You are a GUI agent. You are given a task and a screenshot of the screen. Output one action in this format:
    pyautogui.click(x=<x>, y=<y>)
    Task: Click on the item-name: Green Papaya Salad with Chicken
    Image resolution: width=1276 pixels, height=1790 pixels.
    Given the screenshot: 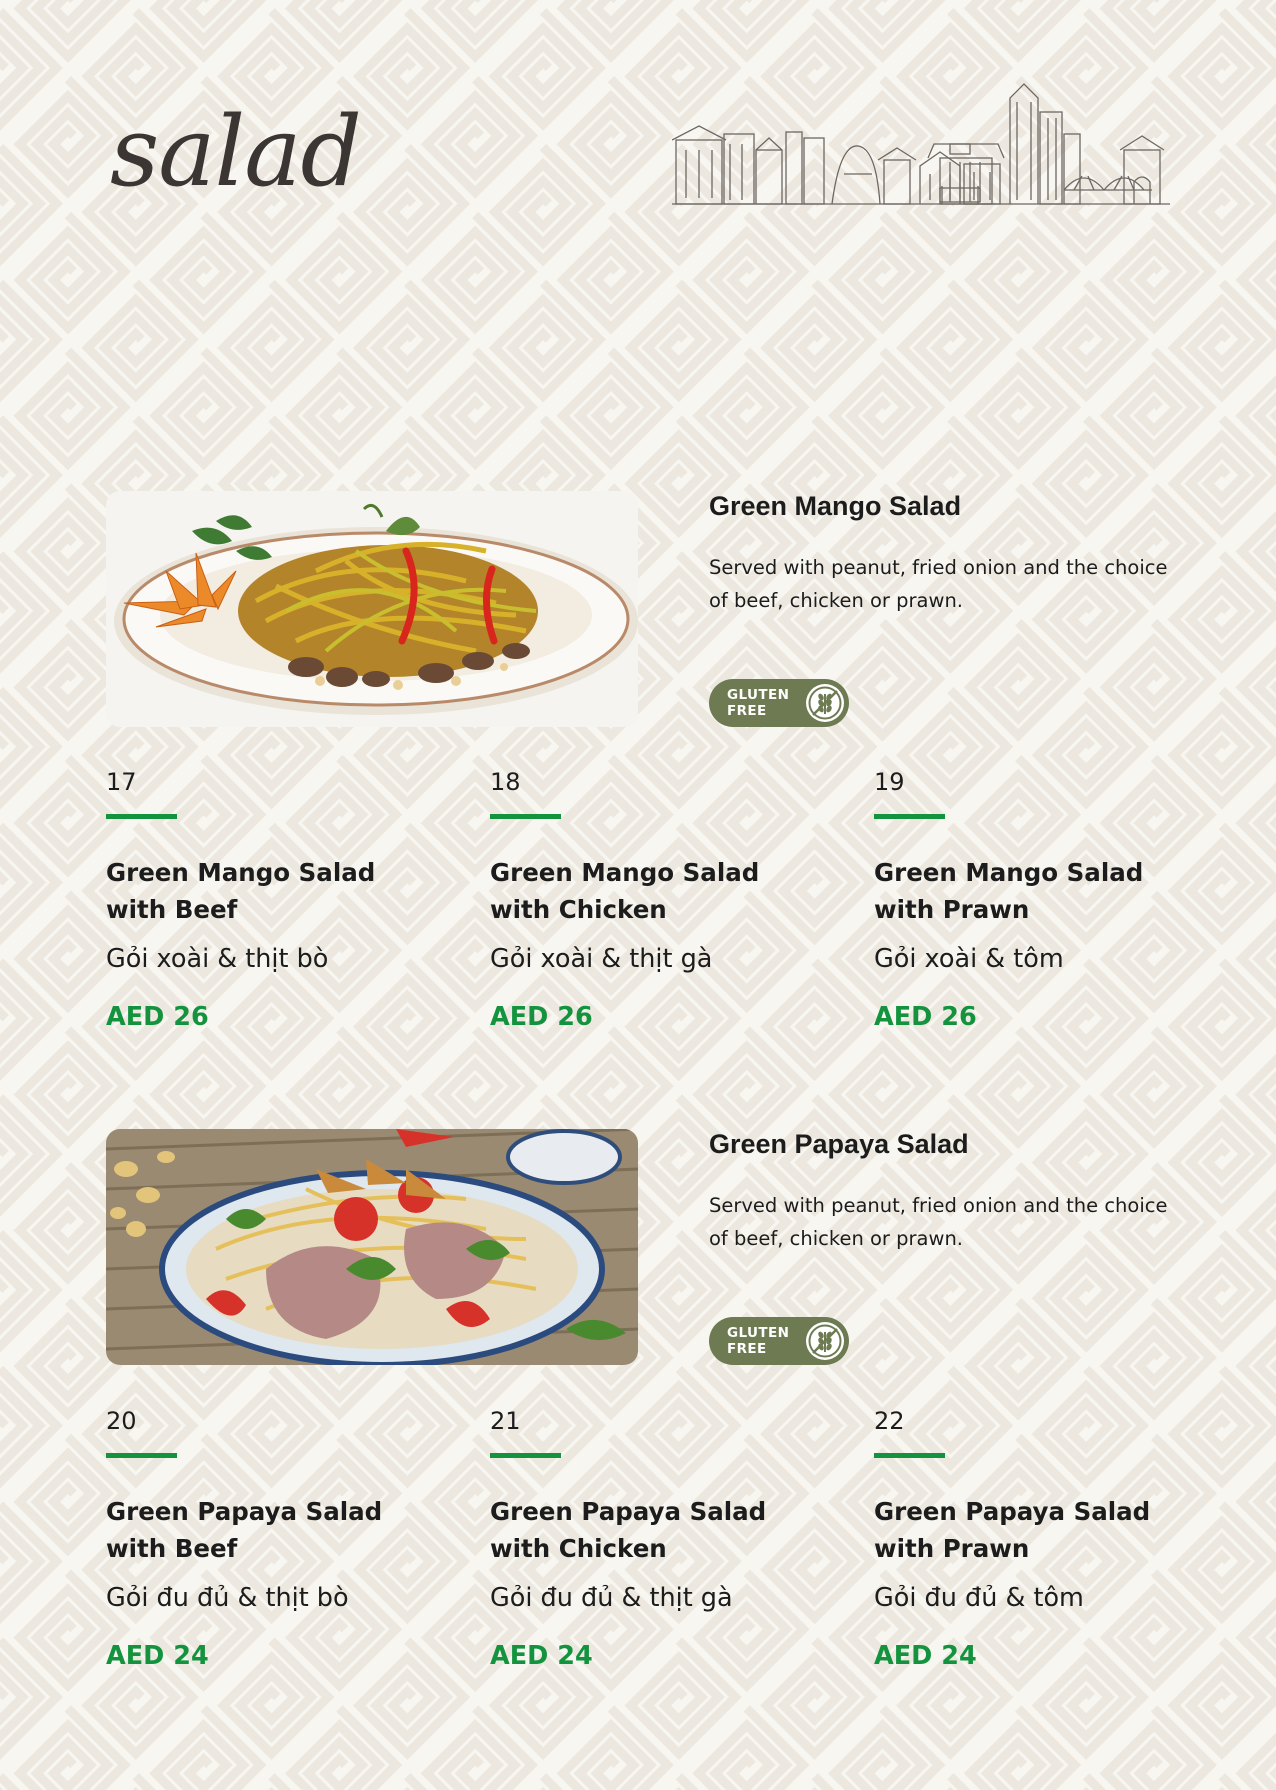 What is the action you would take?
    pyautogui.click(x=628, y=1530)
    